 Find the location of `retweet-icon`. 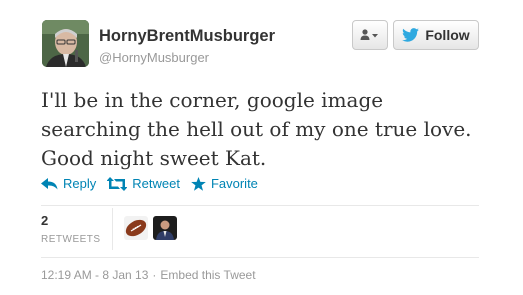

retweet-icon is located at coordinates (117, 183).